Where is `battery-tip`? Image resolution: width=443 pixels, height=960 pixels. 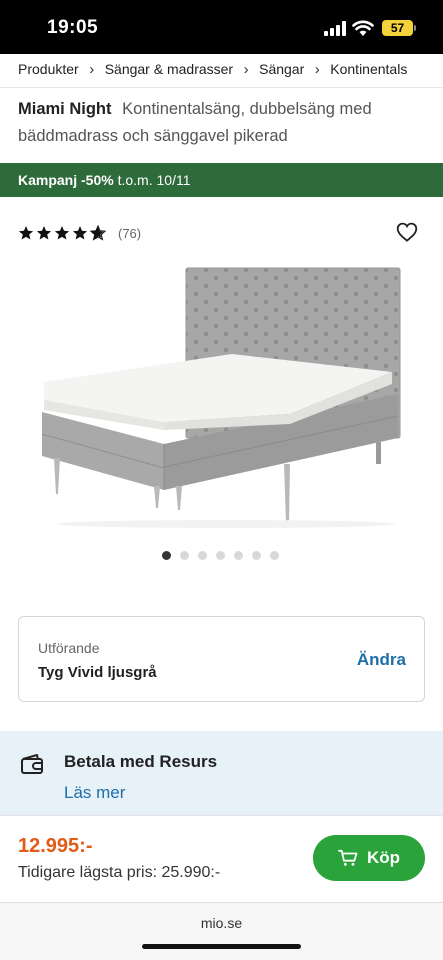
battery-tip is located at coordinates (415, 28).